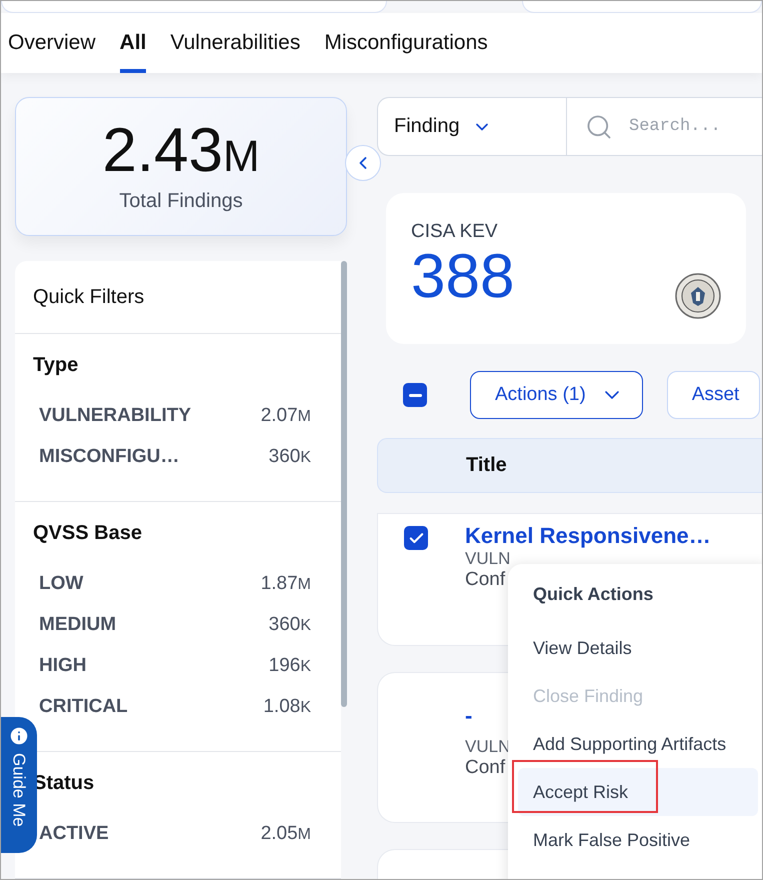 The width and height of the screenshot is (763, 880). What do you see at coordinates (455, 232) in the screenshot?
I see `kev-label: CISA KEV` at bounding box center [455, 232].